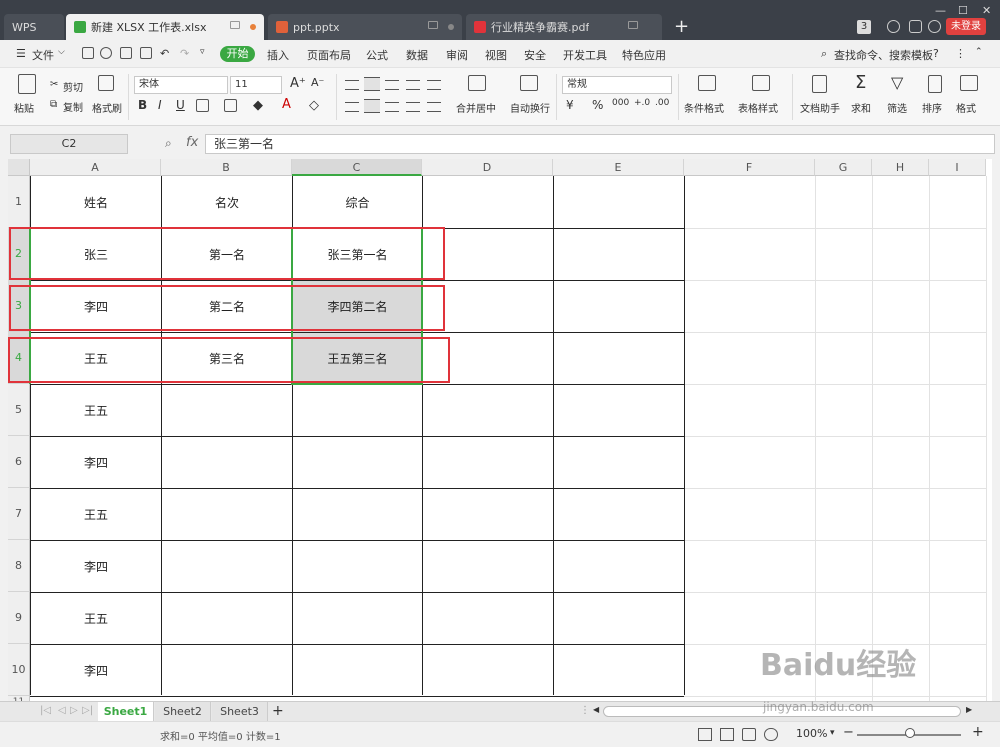 The width and height of the screenshot is (1000, 747). Describe the element at coordinates (54, 84) in the screenshot. I see `scissors-icon: ✂` at that location.